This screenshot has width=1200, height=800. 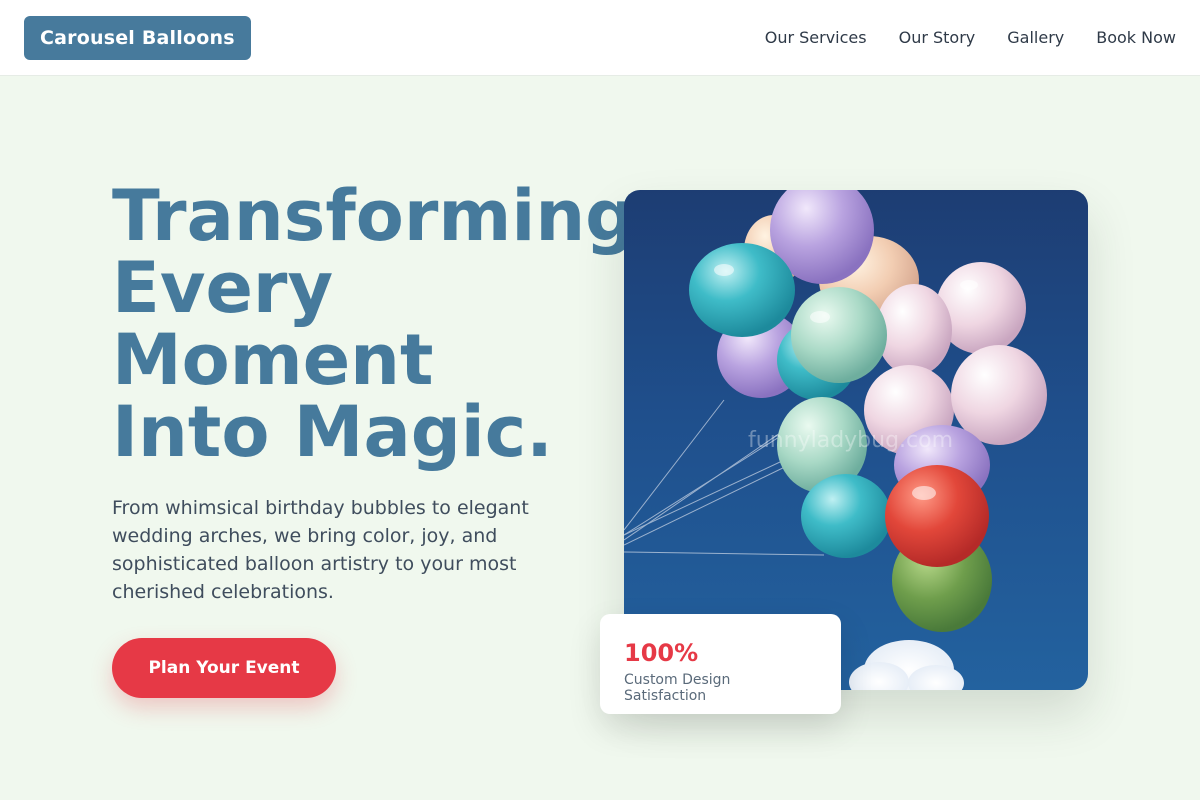 What do you see at coordinates (223, 288) in the screenshot?
I see `hero-title-line: Every` at bounding box center [223, 288].